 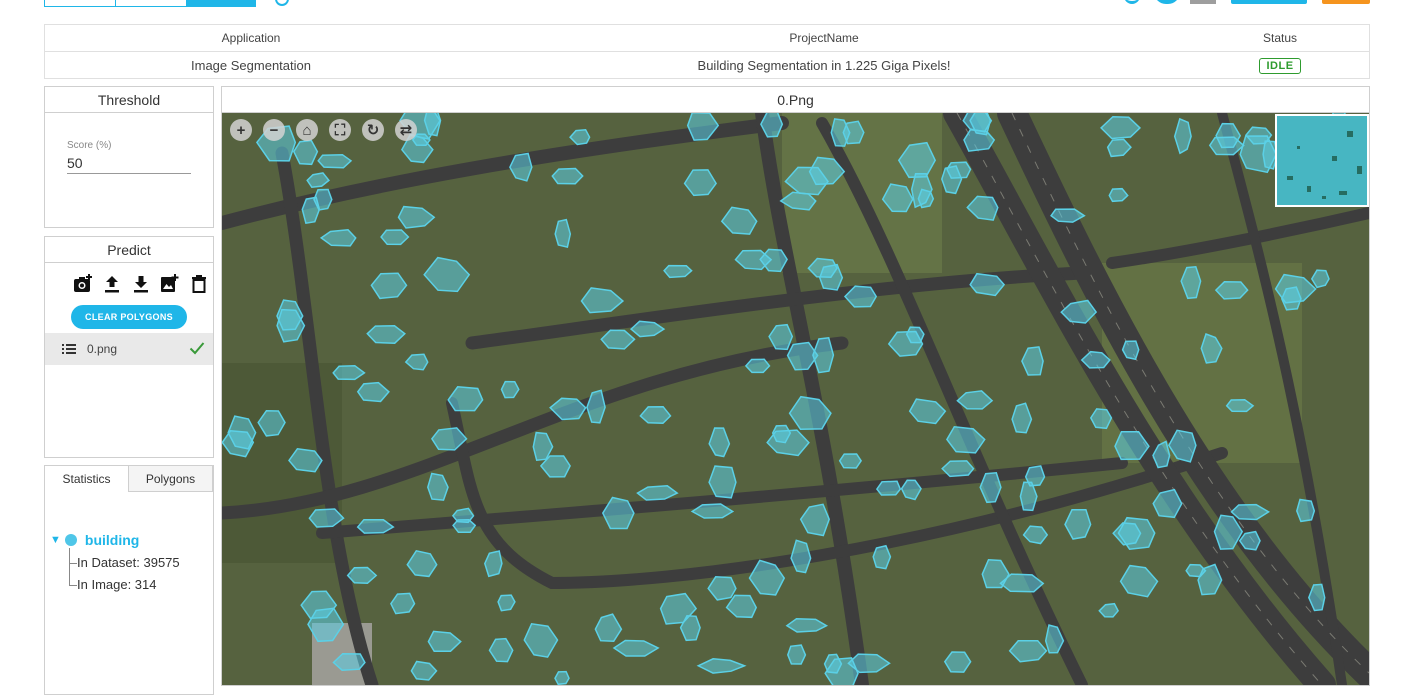 I want to click on toolbar-round-icon, so click(x=1132, y=2).